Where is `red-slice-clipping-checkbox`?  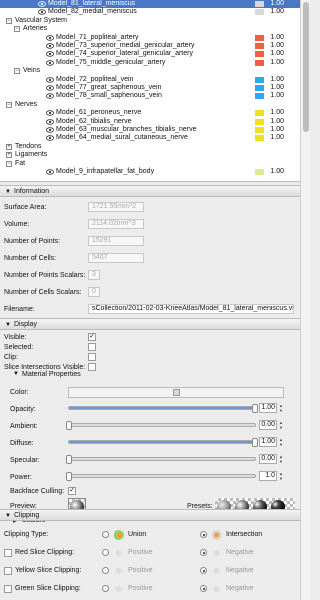
red-slice-clipping-checkbox is located at coordinates (8, 553).